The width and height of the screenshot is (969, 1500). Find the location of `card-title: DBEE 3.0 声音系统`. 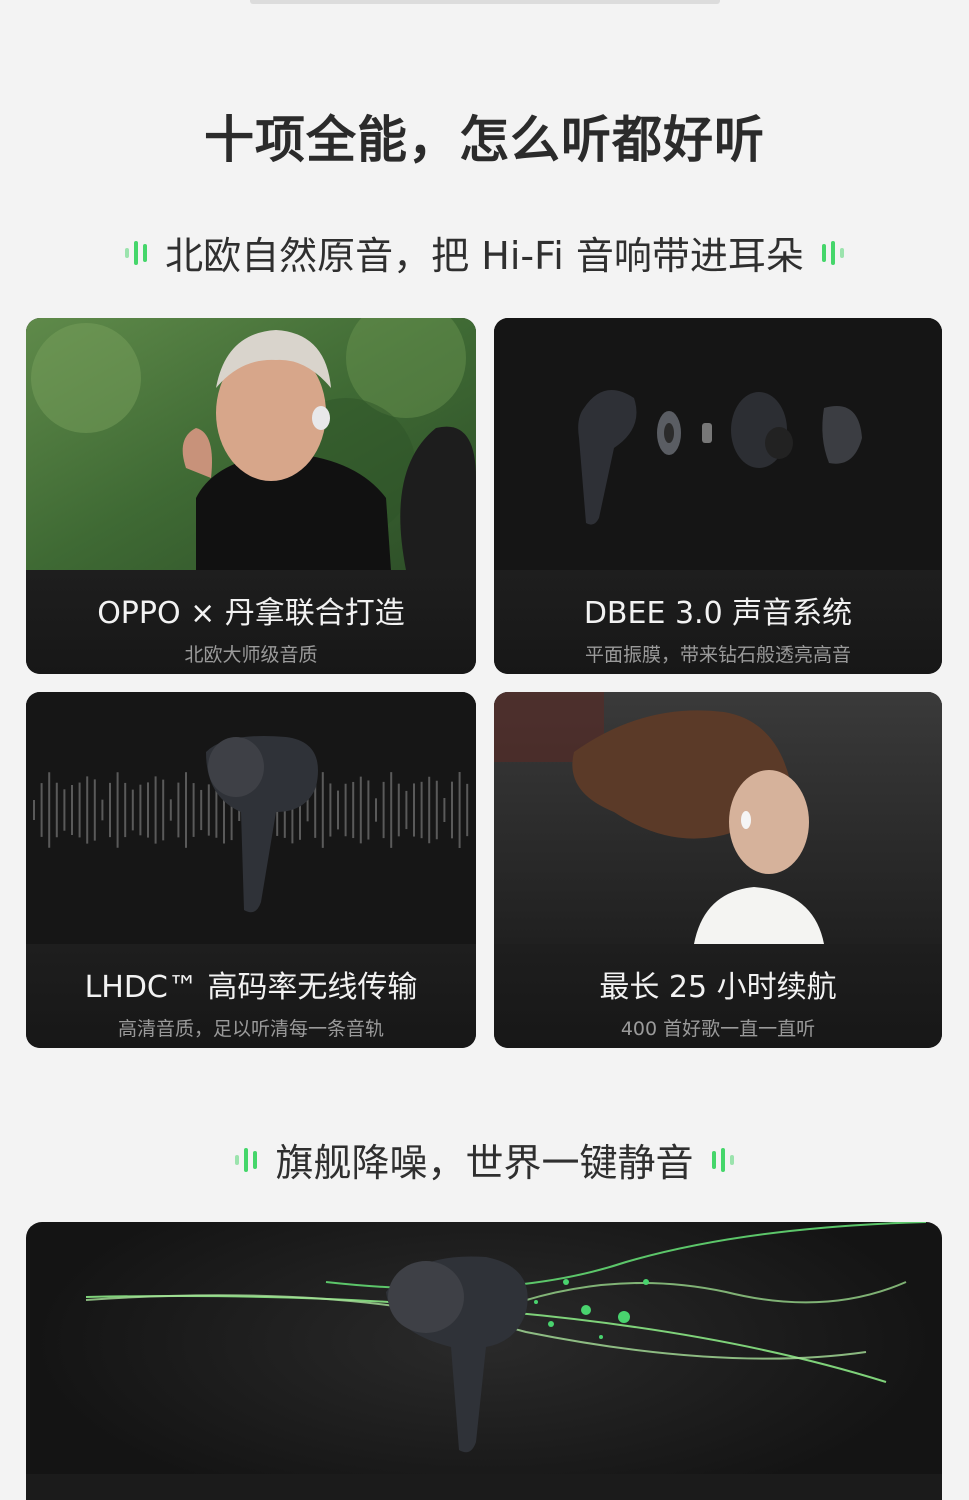

card-title: DBEE 3.0 声音系统 is located at coordinates (718, 613).